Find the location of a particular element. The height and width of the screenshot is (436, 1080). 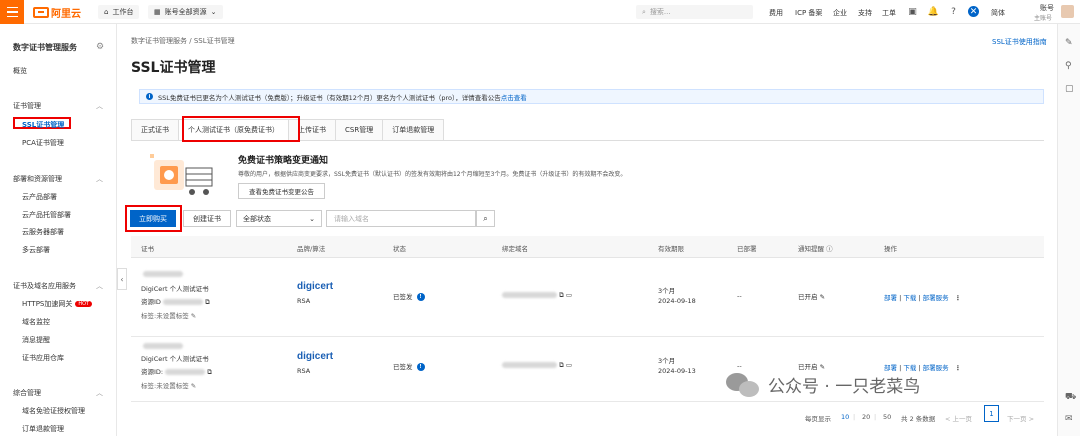

sidebar-collapse-button: ‹ is located at coordinates (122, 279).